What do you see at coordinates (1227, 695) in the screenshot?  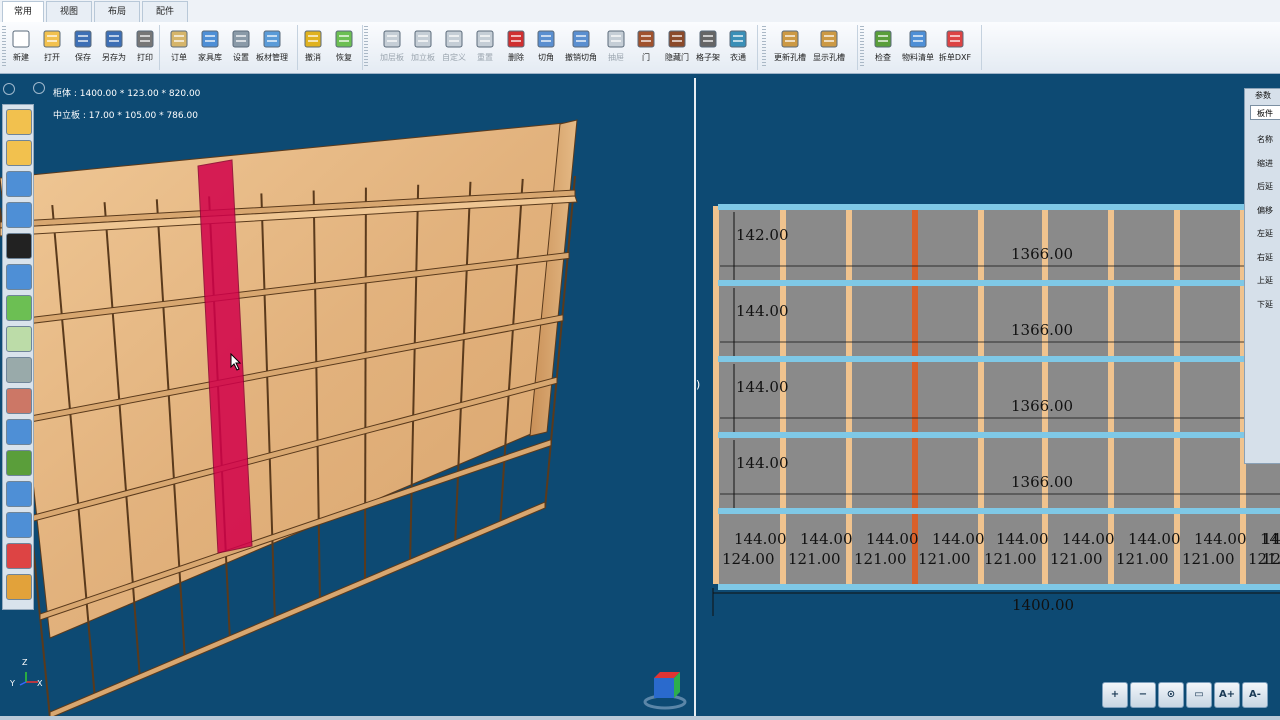 I see `font-increase-button: A+` at bounding box center [1227, 695].